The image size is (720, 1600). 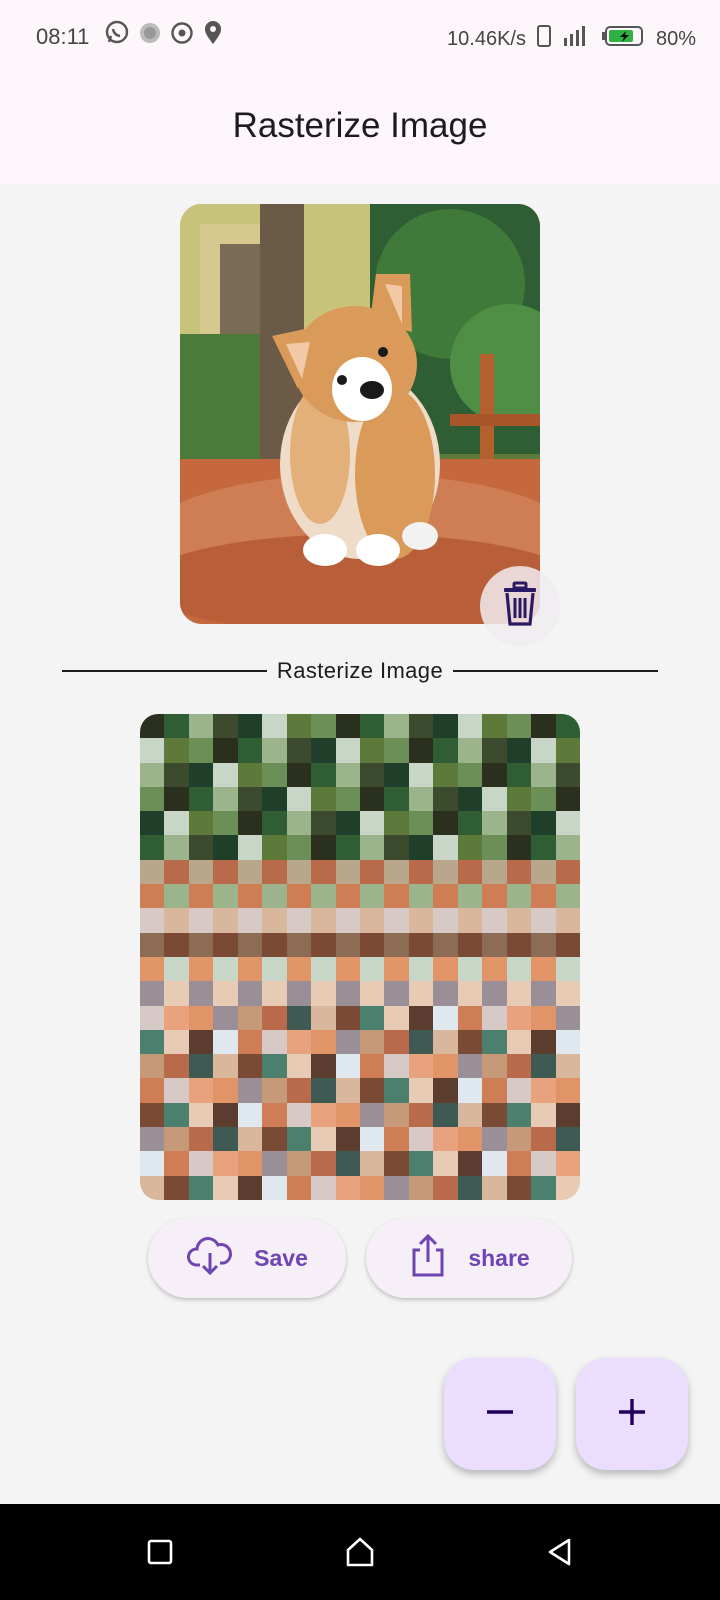 I want to click on back-triangle-icon, so click(x=560, y=1554).